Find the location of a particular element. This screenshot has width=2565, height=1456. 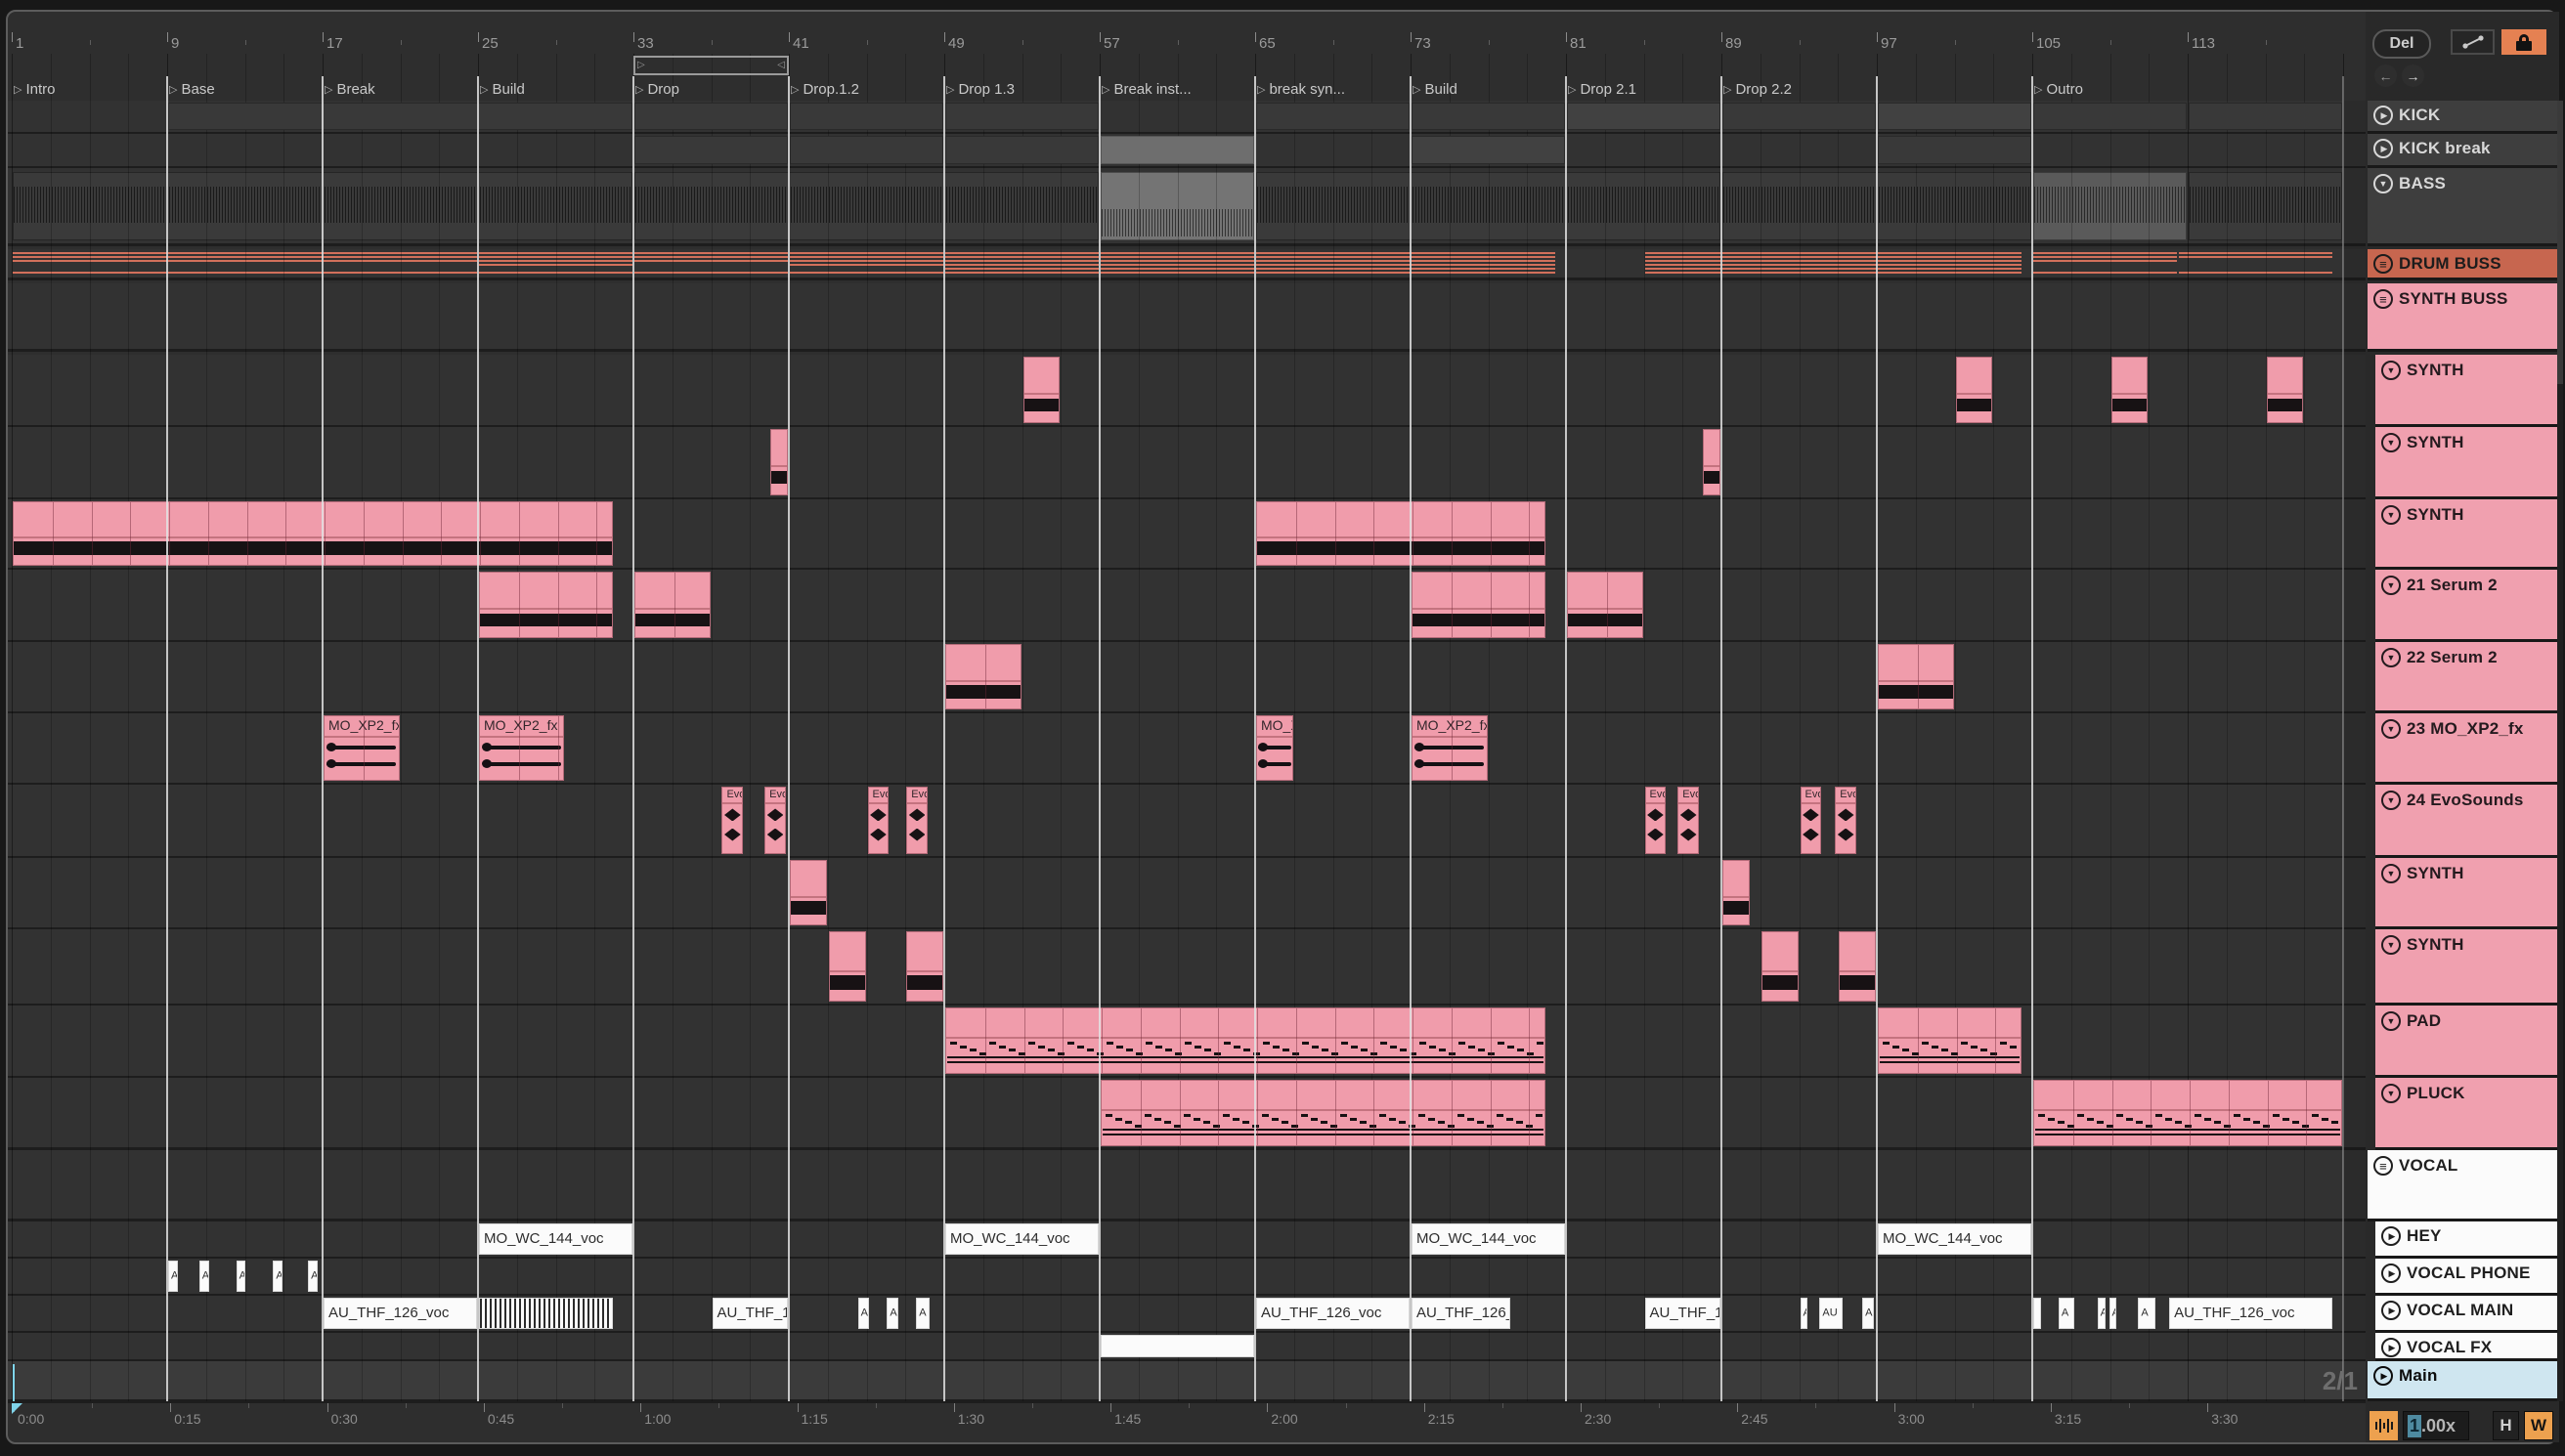

forward-button: → is located at coordinates (2413, 75).